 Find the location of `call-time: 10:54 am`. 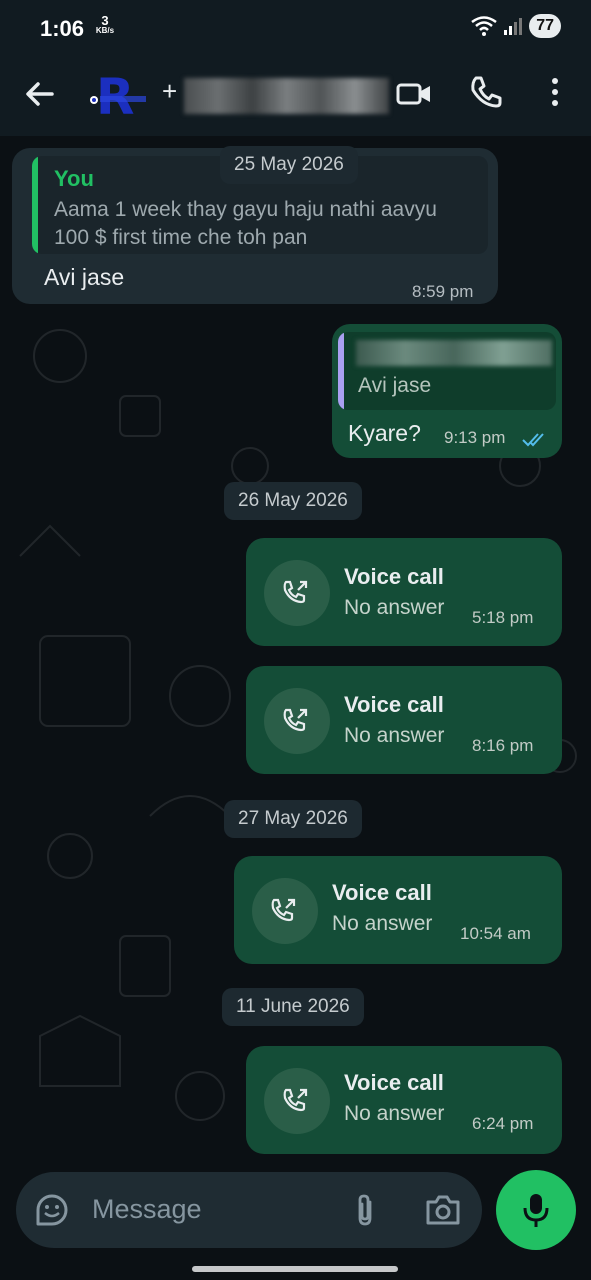

call-time: 10:54 am is located at coordinates (495, 933).